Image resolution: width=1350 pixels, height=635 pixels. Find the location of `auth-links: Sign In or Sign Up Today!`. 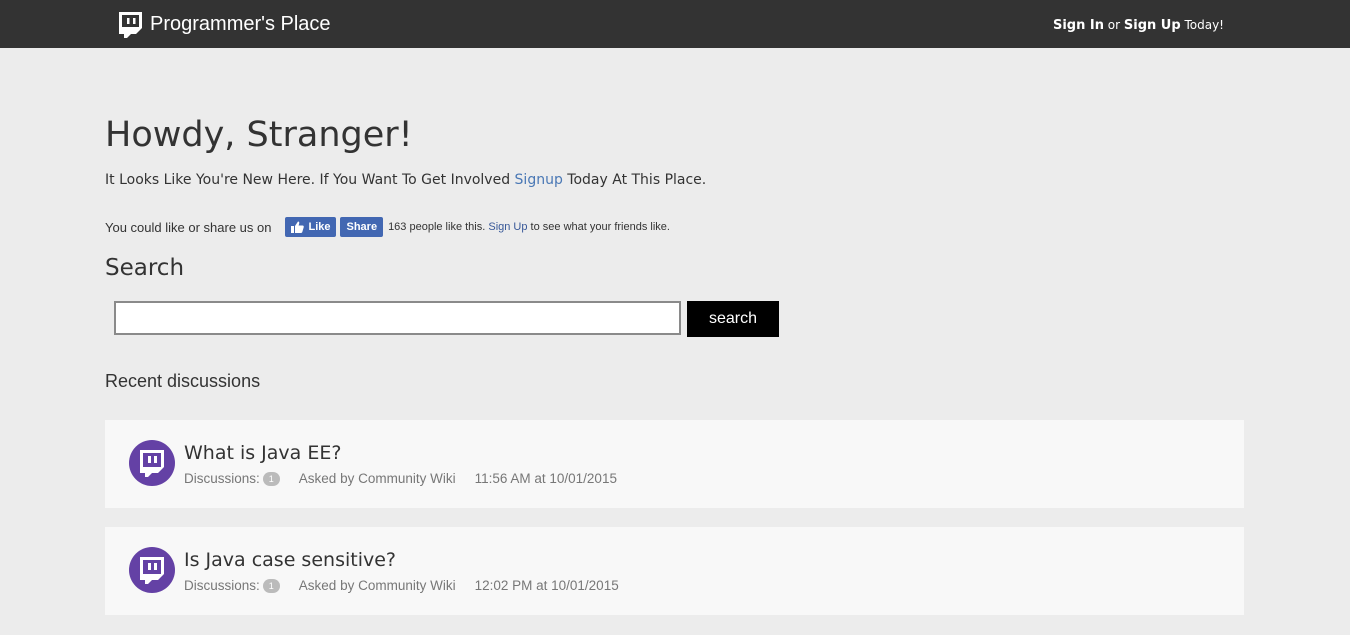

auth-links: Sign In or Sign Up Today! is located at coordinates (1138, 25).